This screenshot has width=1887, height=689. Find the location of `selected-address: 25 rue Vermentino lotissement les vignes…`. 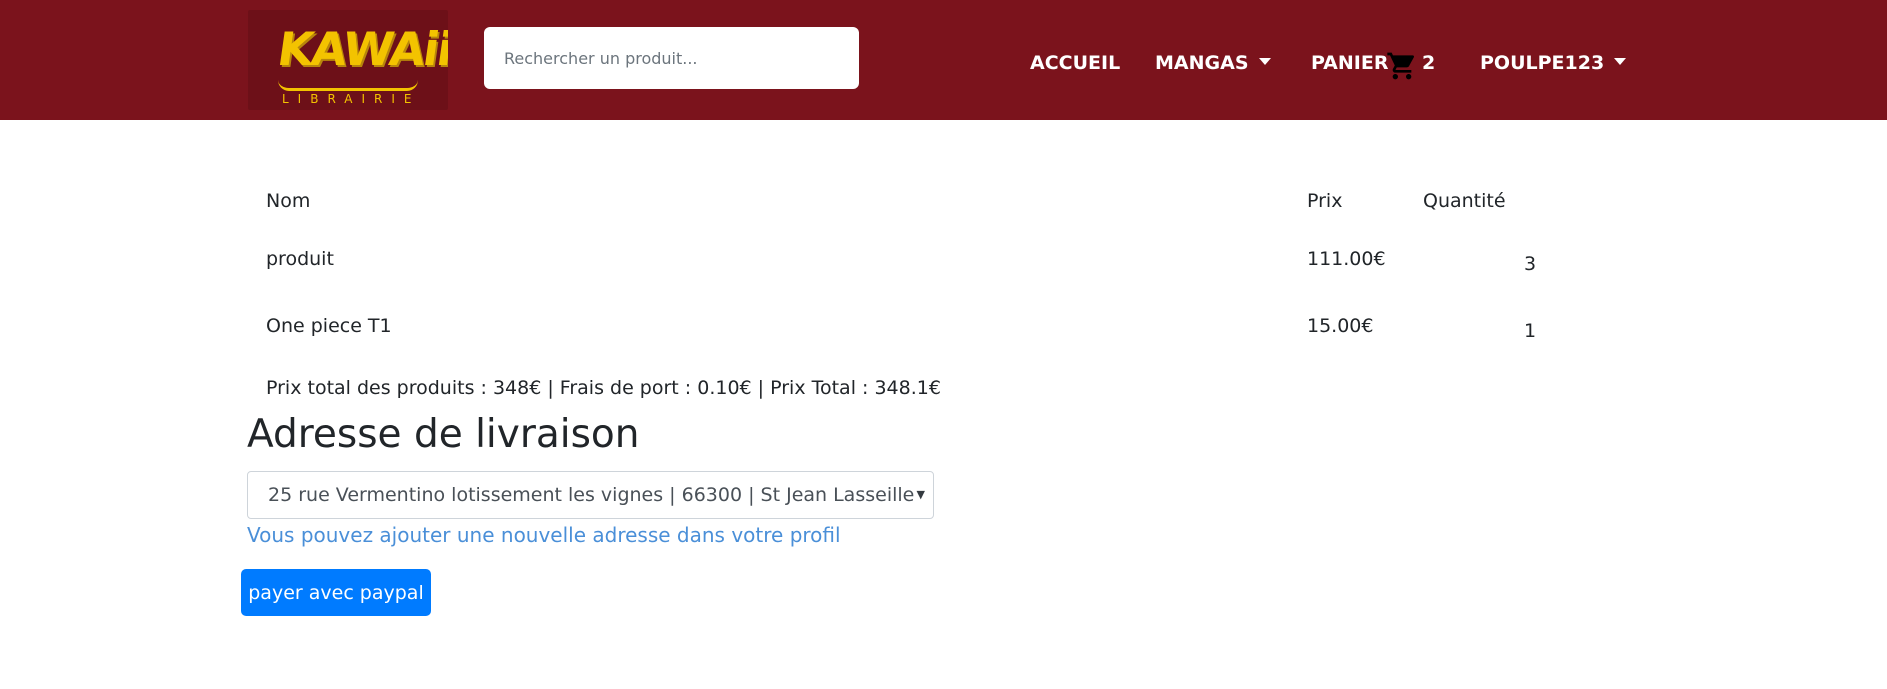

selected-address: 25 rue Vermentino lotissement les vignes… is located at coordinates (591, 495).